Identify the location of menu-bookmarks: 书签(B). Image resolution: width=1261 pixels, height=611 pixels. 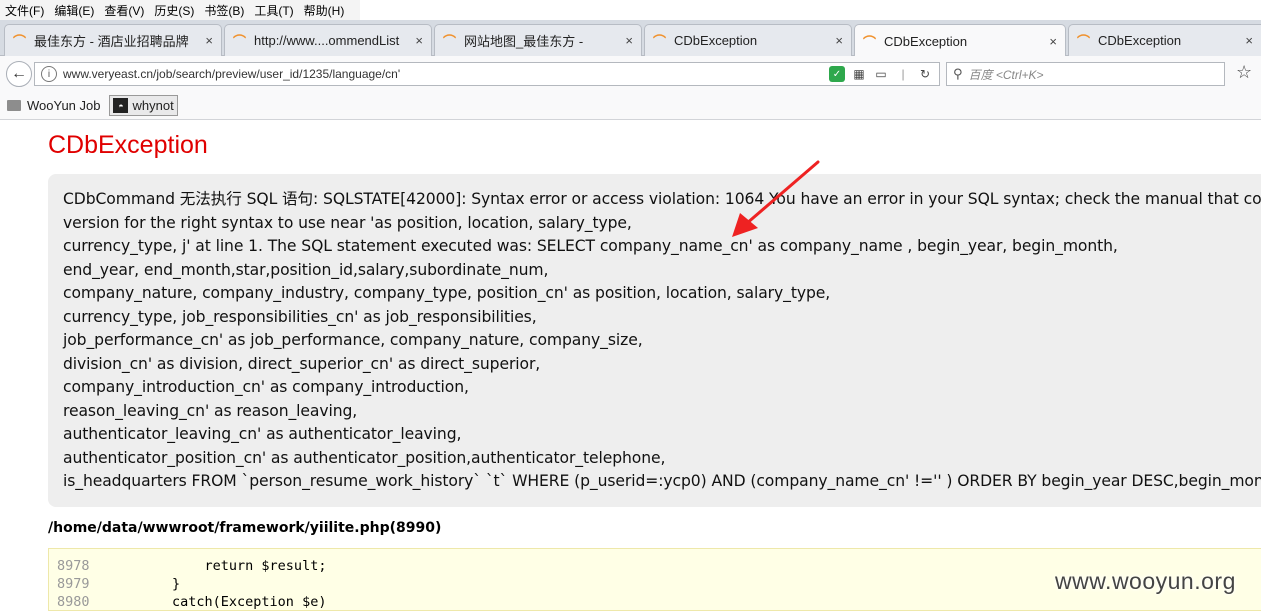
(224, 10).